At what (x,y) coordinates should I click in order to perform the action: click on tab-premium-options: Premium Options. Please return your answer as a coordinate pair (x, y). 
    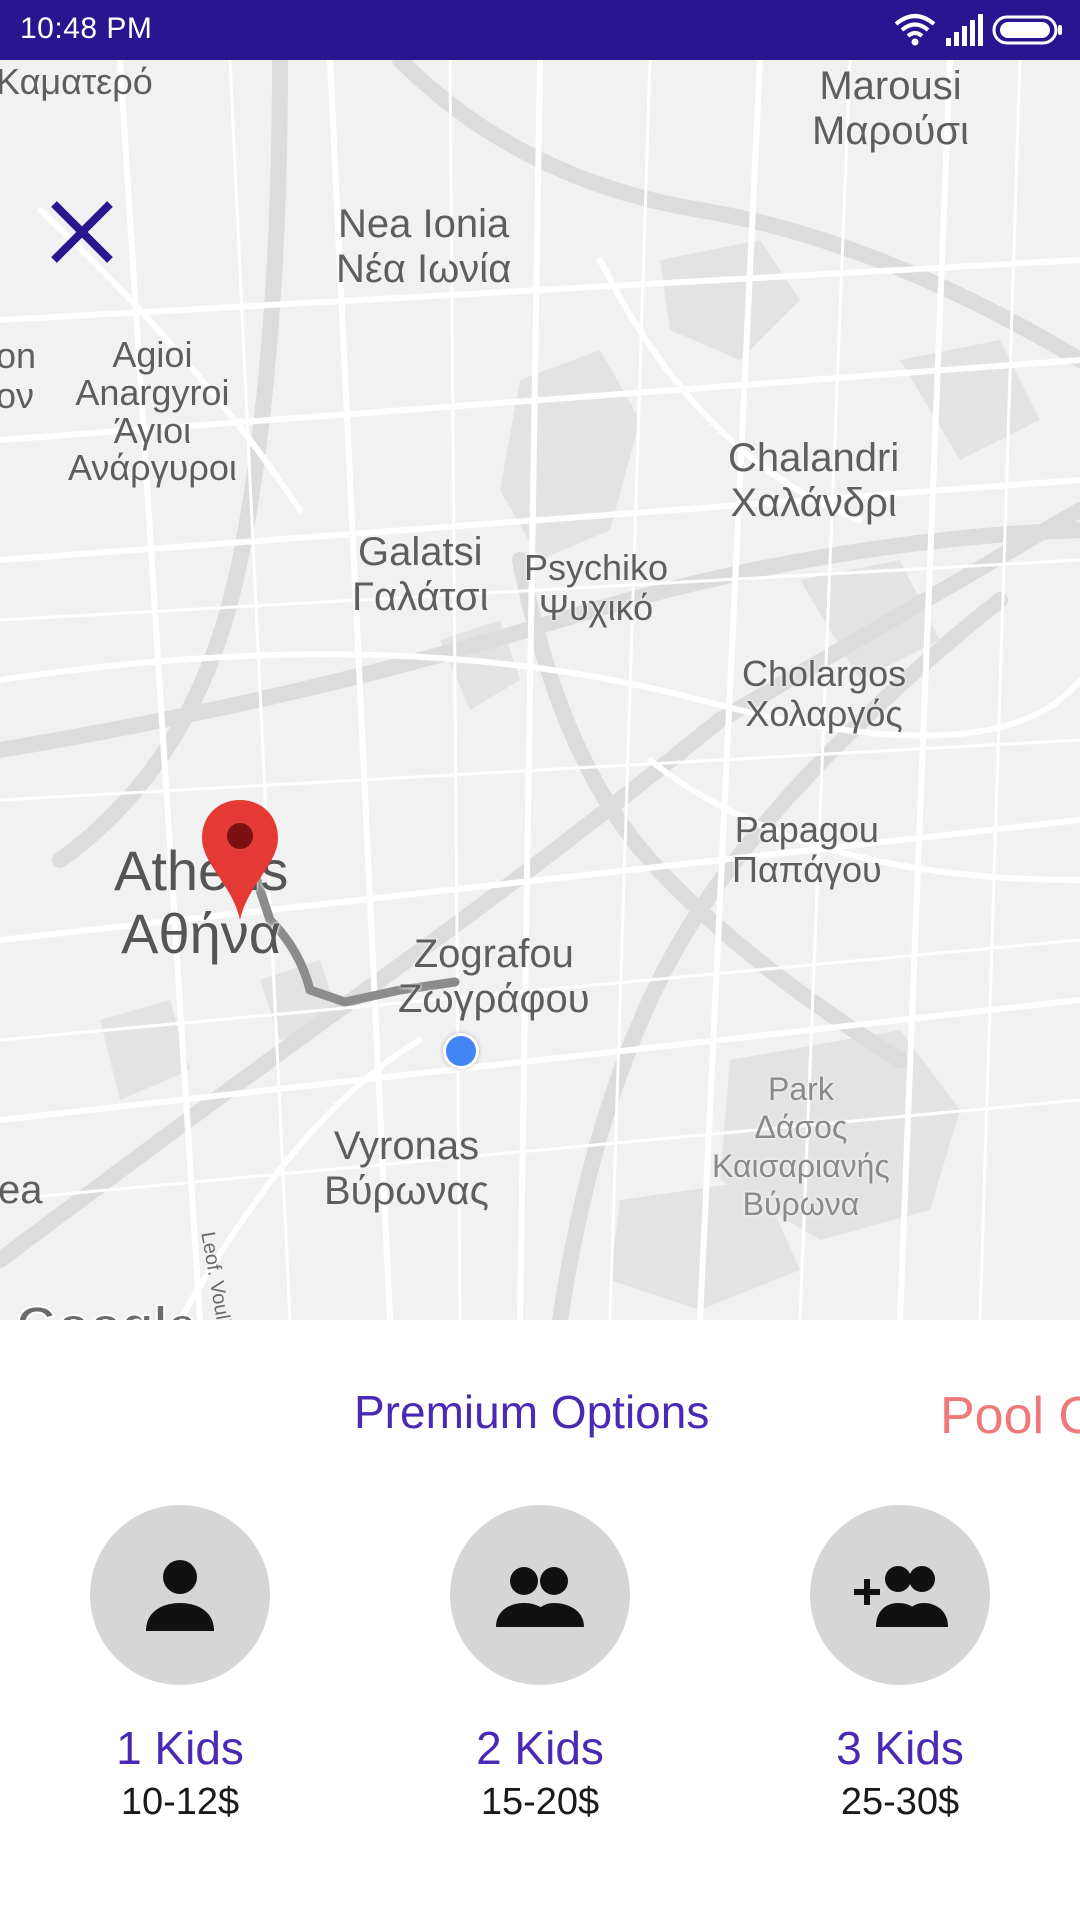
    Looking at the image, I should click on (531, 1412).